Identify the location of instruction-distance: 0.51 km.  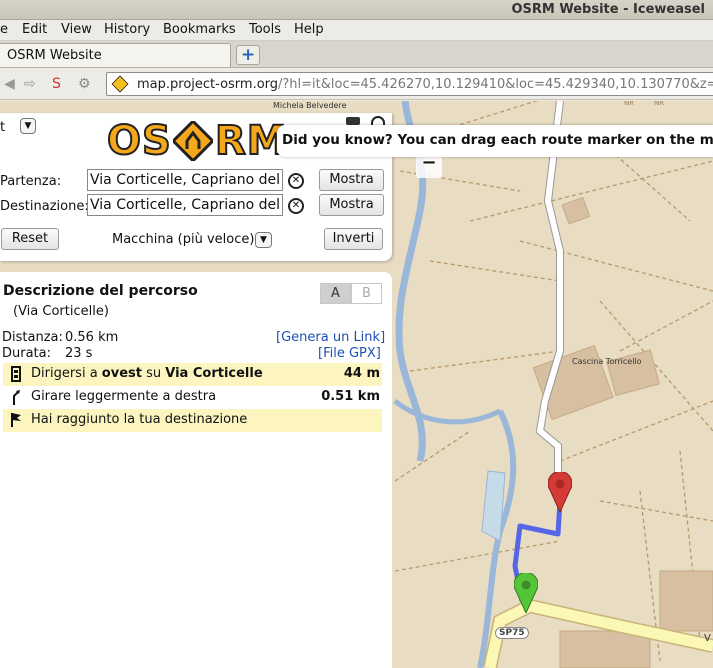
(350, 396).